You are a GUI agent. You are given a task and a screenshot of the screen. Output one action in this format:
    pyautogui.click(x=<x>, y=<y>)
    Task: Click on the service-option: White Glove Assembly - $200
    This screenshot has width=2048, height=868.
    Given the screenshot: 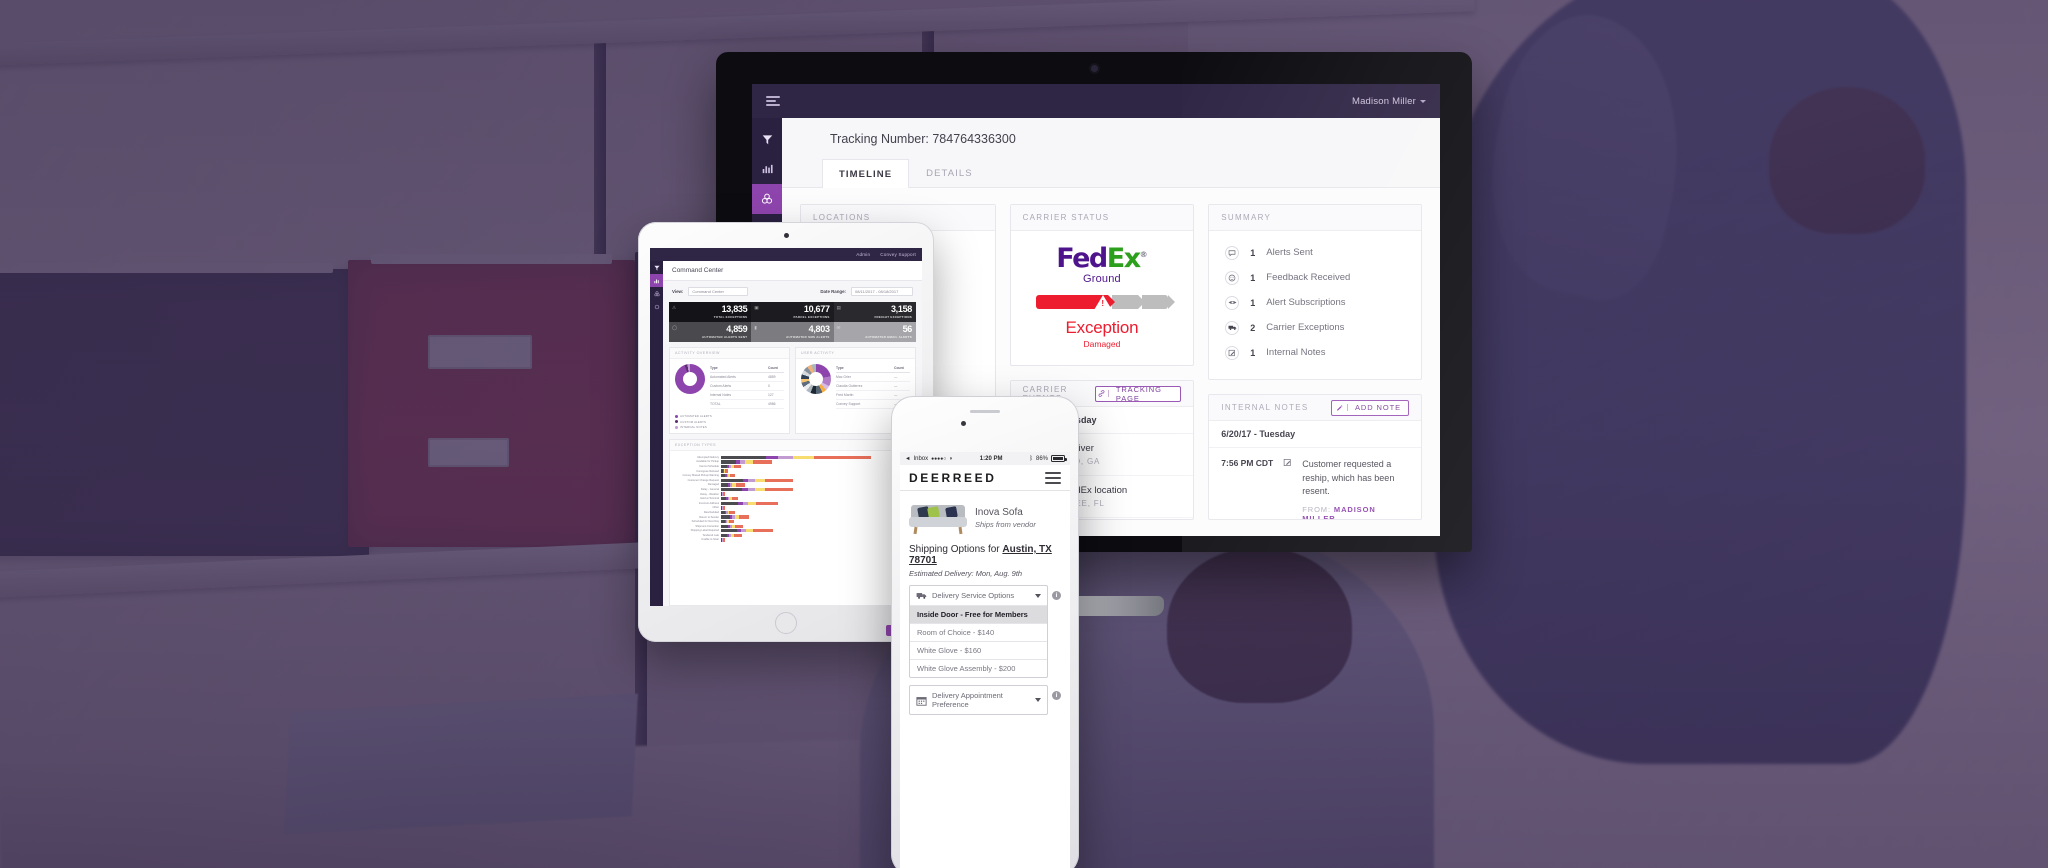 What is the action you would take?
    pyautogui.click(x=978, y=668)
    